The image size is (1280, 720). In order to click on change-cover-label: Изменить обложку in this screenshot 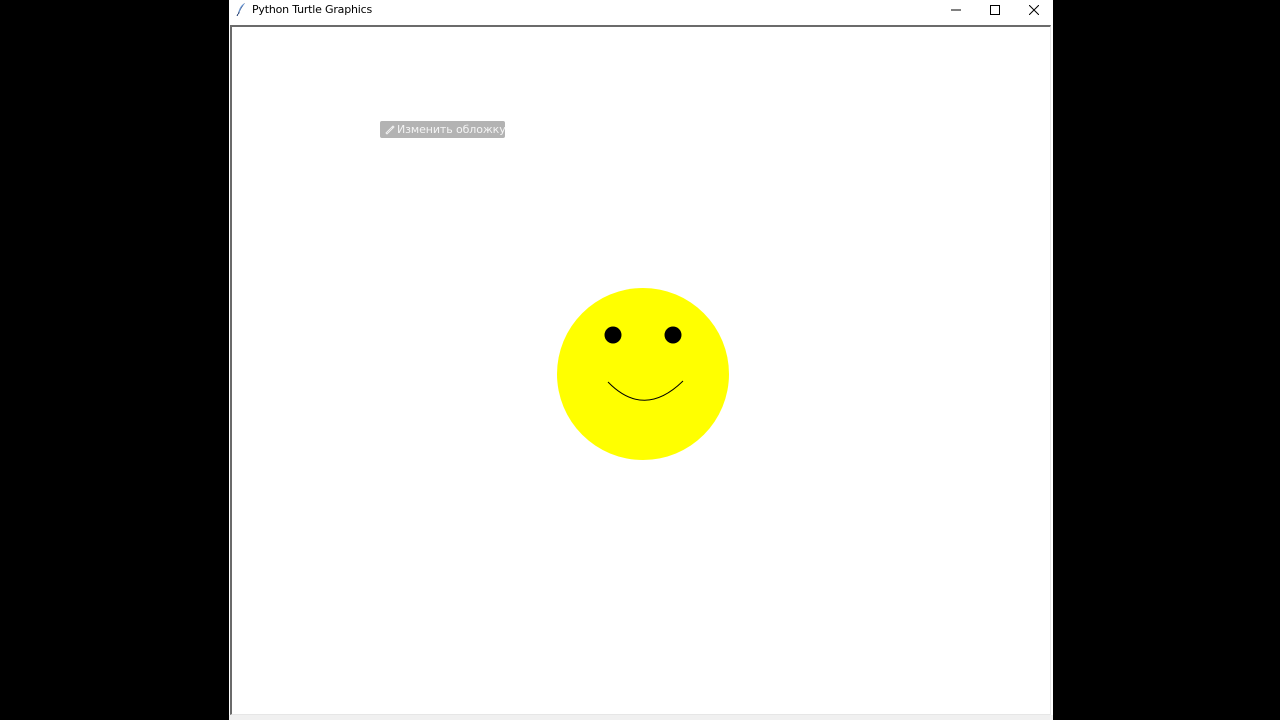, I will do `click(451, 129)`.